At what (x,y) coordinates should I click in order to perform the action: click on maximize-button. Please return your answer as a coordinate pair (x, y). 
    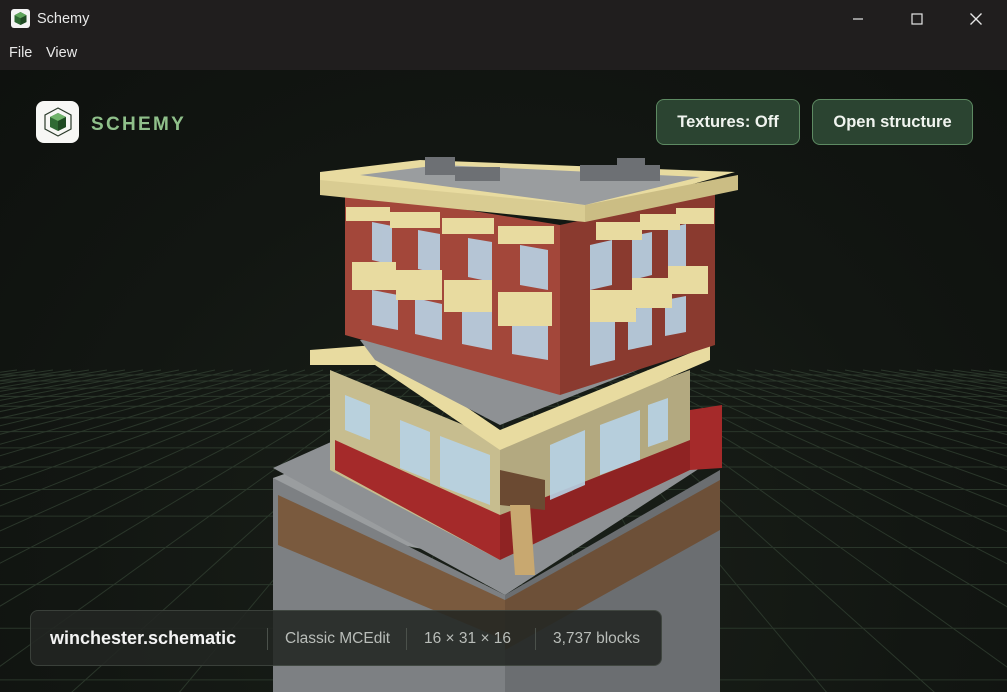
    Looking at the image, I should click on (917, 19).